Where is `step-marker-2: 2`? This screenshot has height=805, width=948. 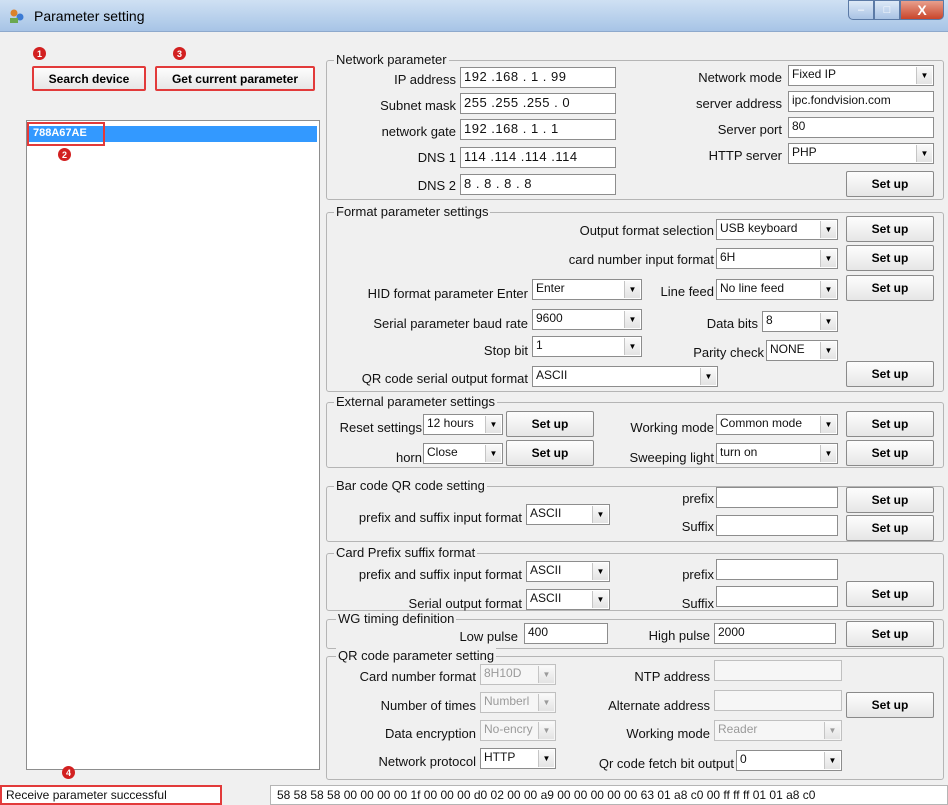 step-marker-2: 2 is located at coordinates (64, 154).